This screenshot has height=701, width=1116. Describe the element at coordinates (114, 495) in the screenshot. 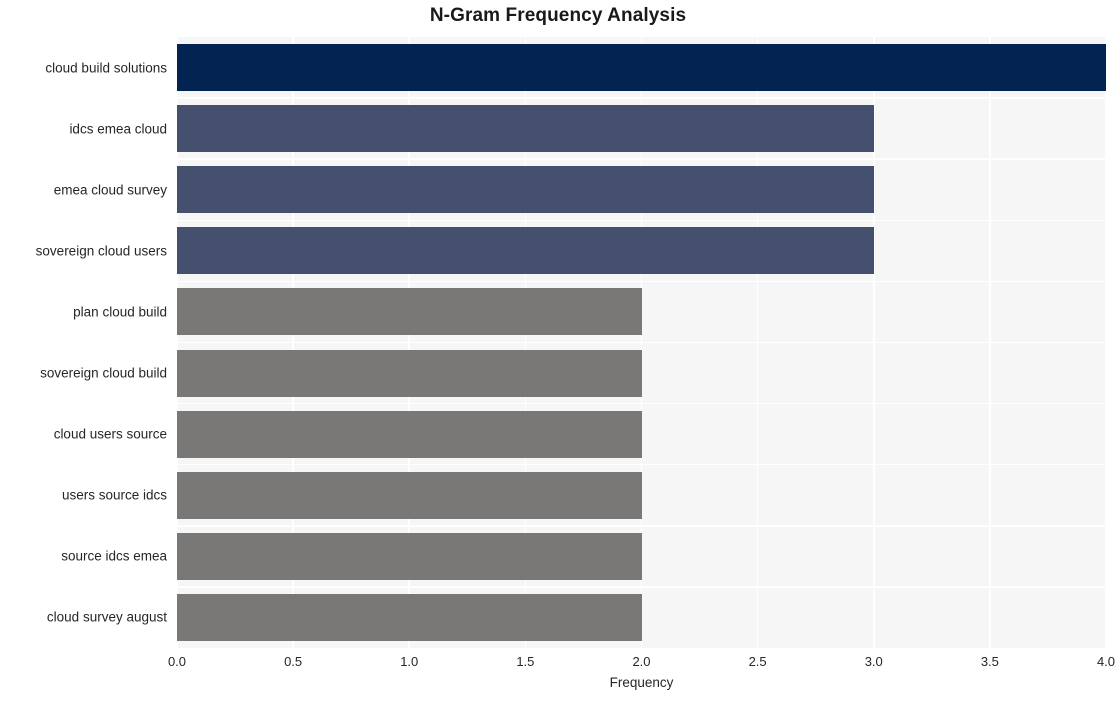

I see `y-axis-tick-label: users source idcs` at that location.